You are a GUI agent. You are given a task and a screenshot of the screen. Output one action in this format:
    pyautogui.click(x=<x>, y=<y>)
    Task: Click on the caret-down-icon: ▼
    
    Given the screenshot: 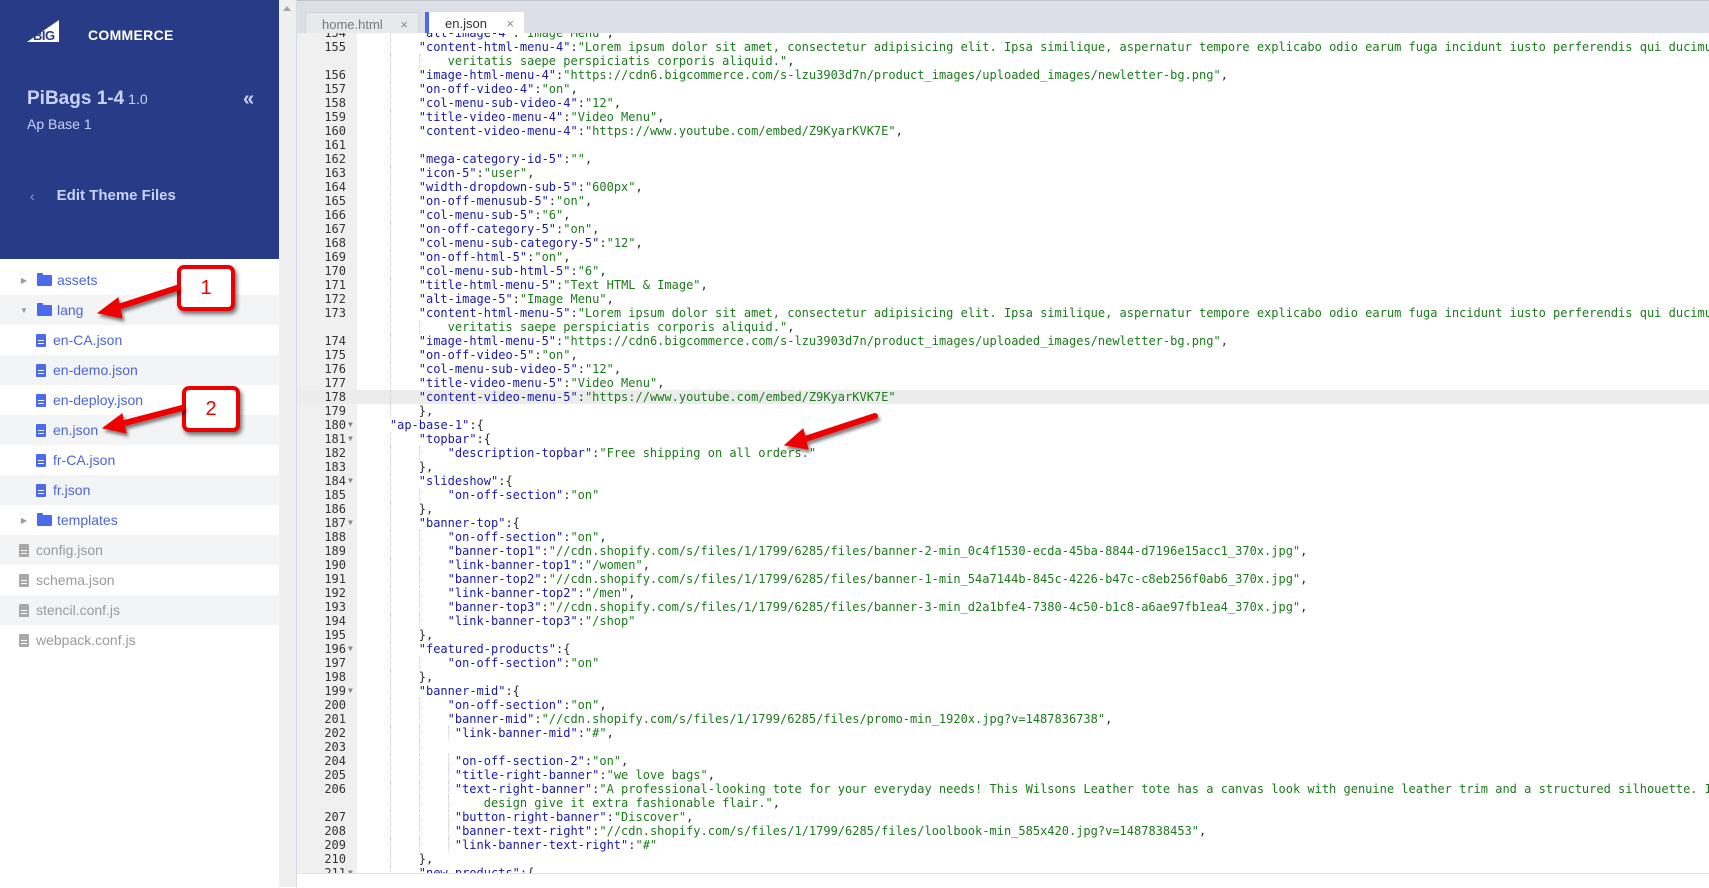 What is the action you would take?
    pyautogui.click(x=24, y=310)
    